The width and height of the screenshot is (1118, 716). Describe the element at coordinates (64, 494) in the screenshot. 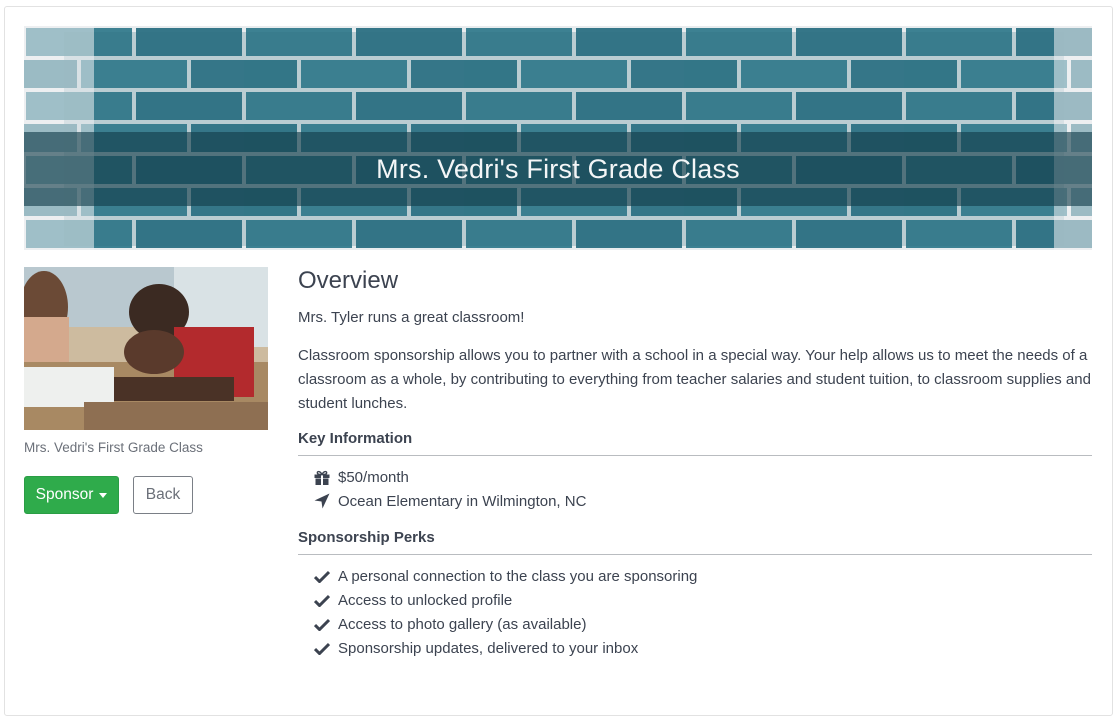

I see `sponsor-button-label: Sponsor` at that location.